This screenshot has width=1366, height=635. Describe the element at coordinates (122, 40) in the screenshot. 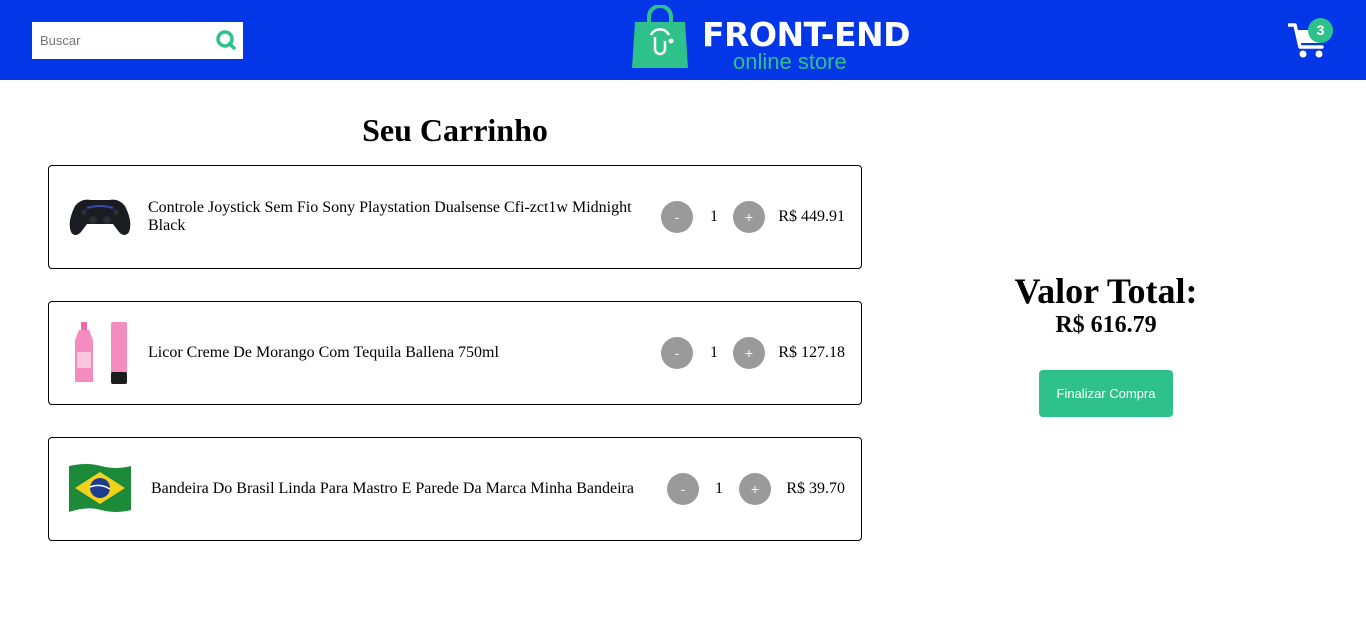

I see `search-input` at that location.